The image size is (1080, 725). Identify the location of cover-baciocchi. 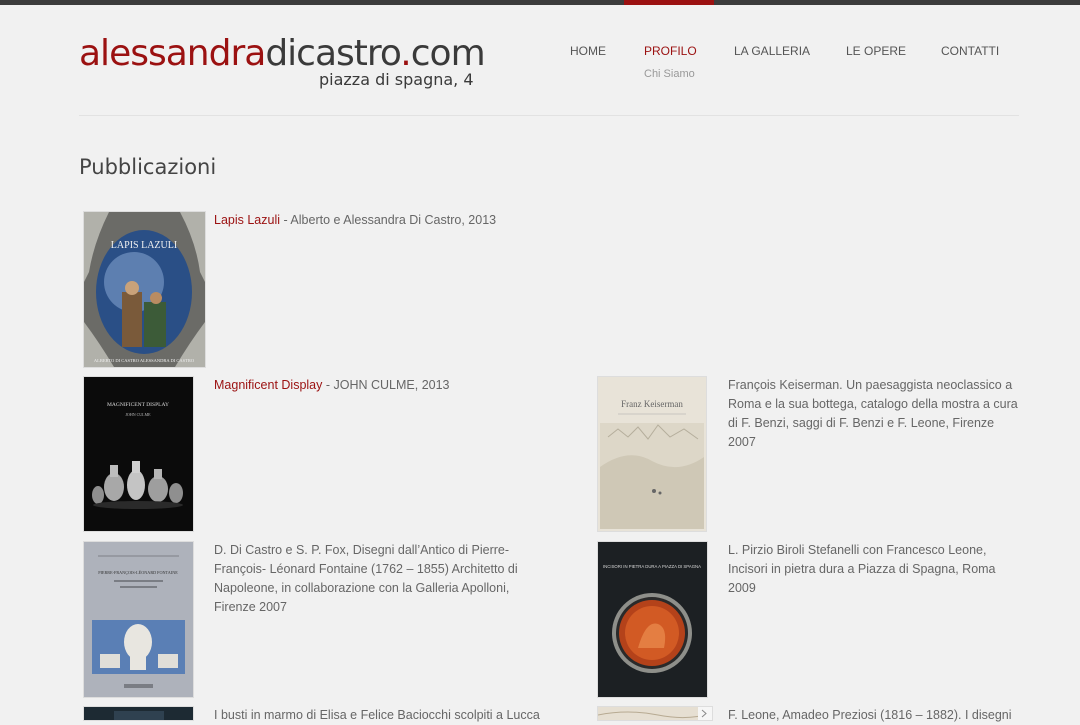
(138, 713).